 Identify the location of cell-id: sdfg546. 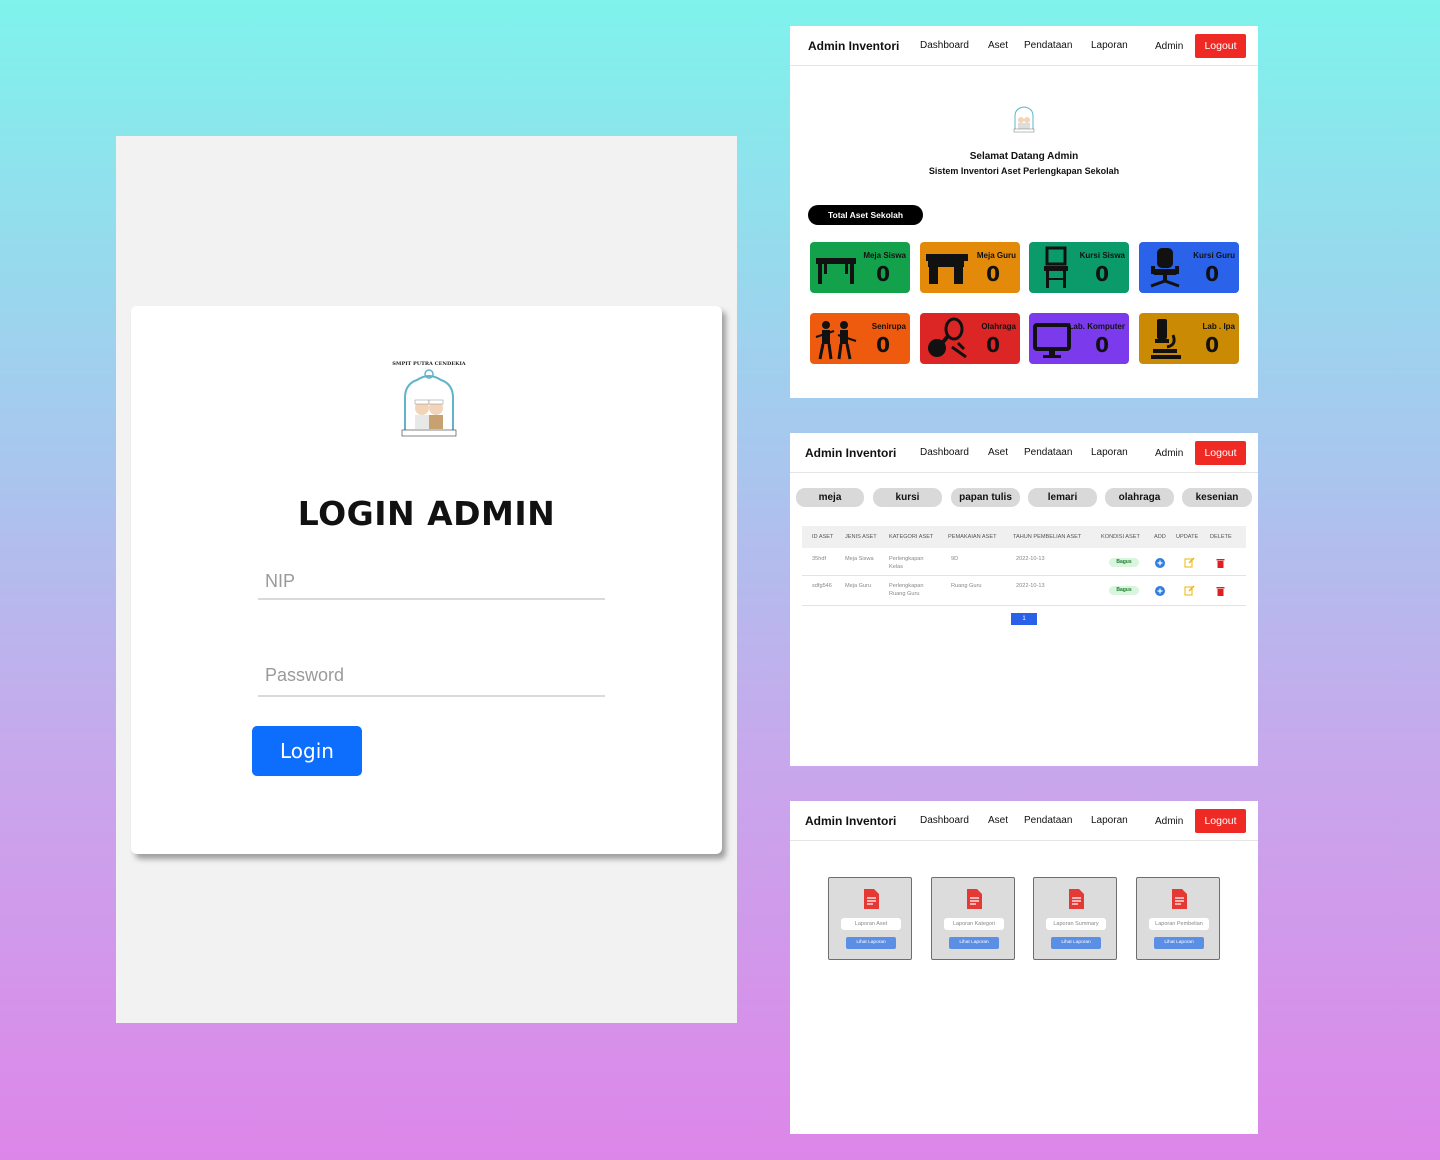
(822, 586).